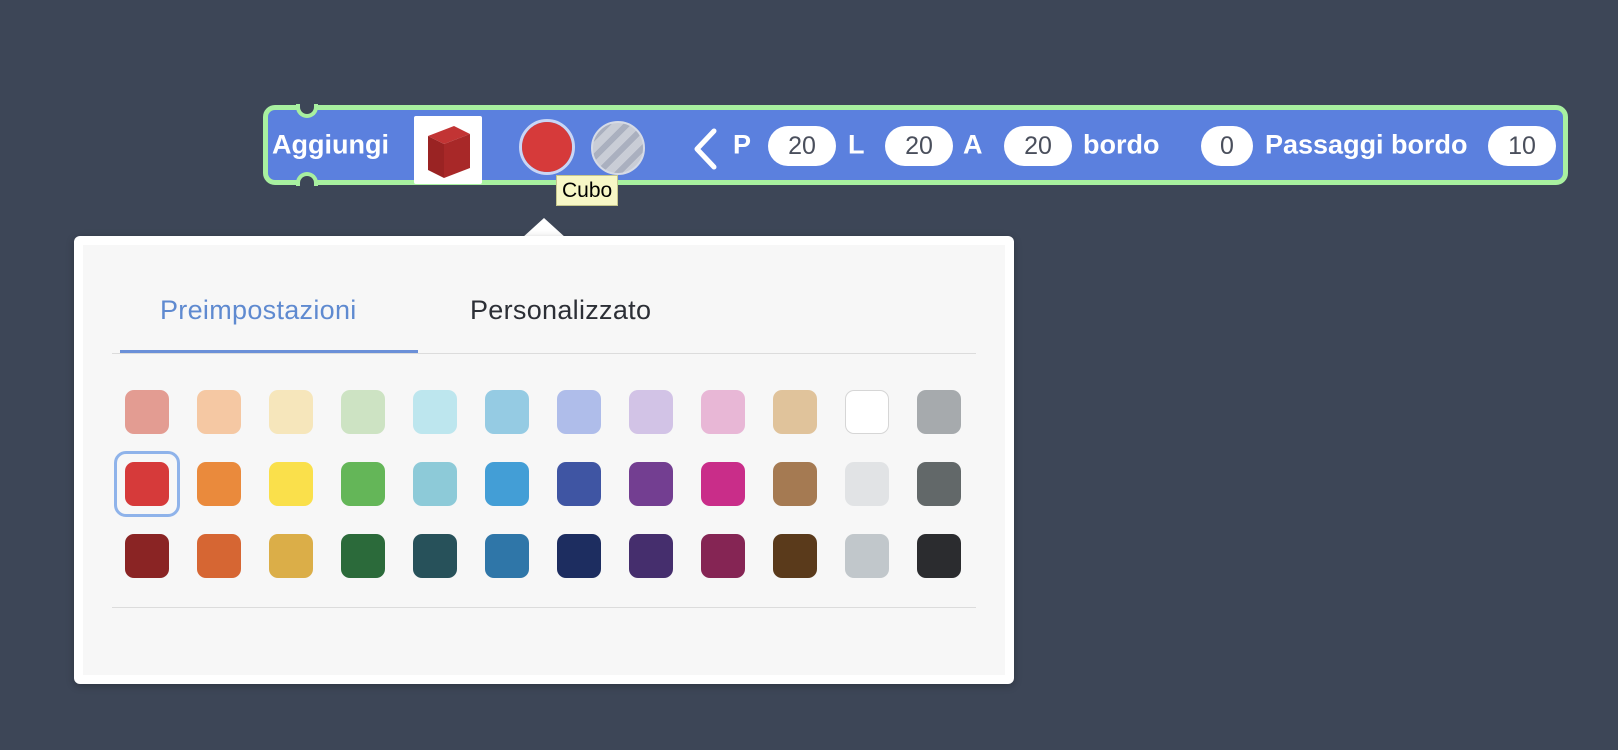  Describe the element at coordinates (742, 144) in the screenshot. I see `depth-label: P` at that location.